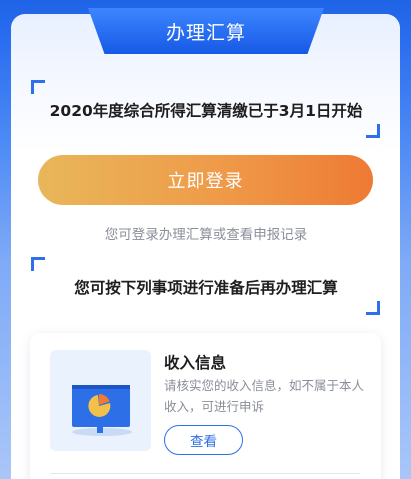 The height and width of the screenshot is (479, 411). Describe the element at coordinates (203, 440) in the screenshot. I see `view-button: 查看` at that location.